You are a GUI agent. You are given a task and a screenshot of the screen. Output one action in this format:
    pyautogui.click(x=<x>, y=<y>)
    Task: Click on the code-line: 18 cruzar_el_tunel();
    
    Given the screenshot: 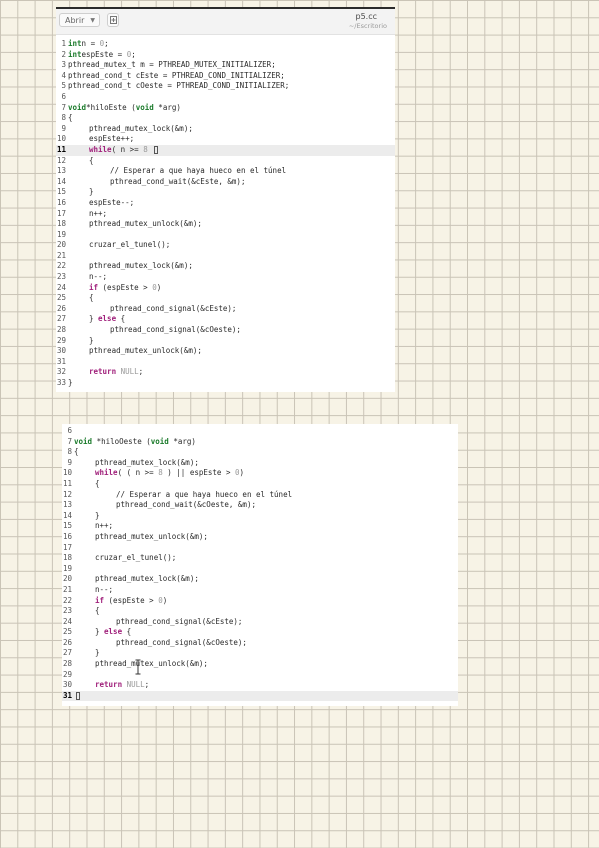 What is the action you would take?
    pyautogui.click(x=260, y=558)
    